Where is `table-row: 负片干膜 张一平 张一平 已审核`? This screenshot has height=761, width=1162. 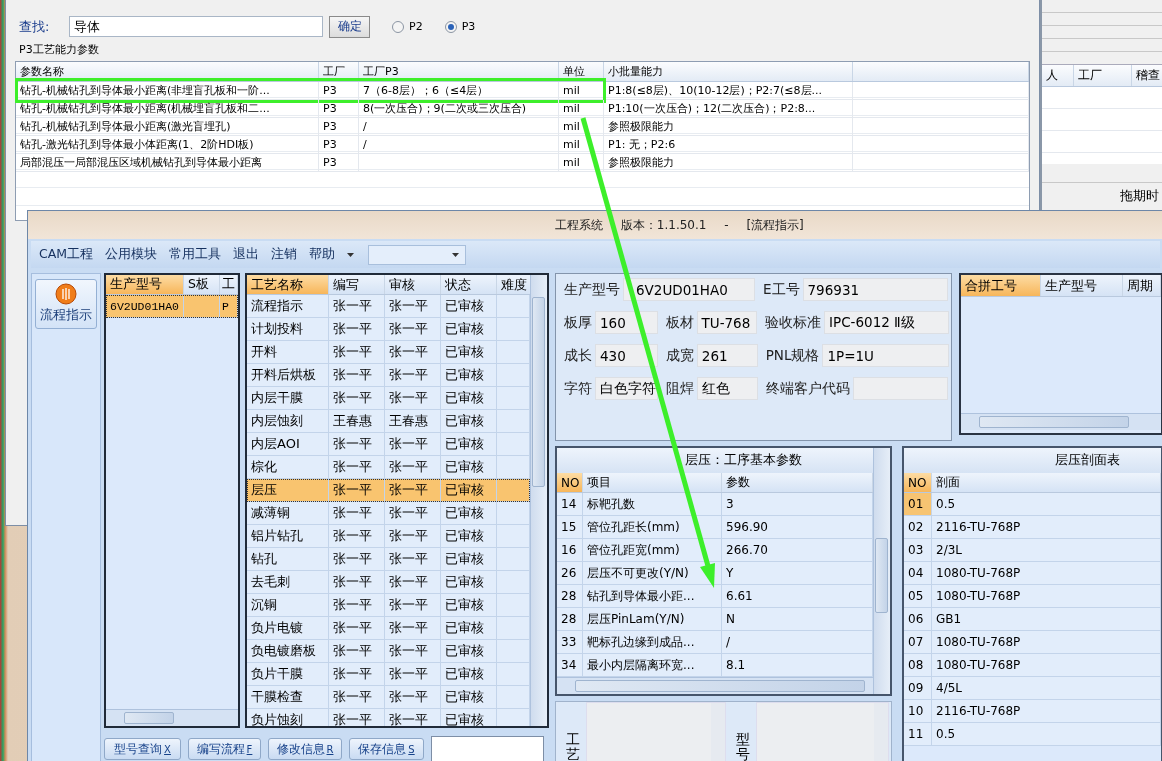
table-row: 负片干膜 张一平 张一平 已审核 is located at coordinates (388, 674).